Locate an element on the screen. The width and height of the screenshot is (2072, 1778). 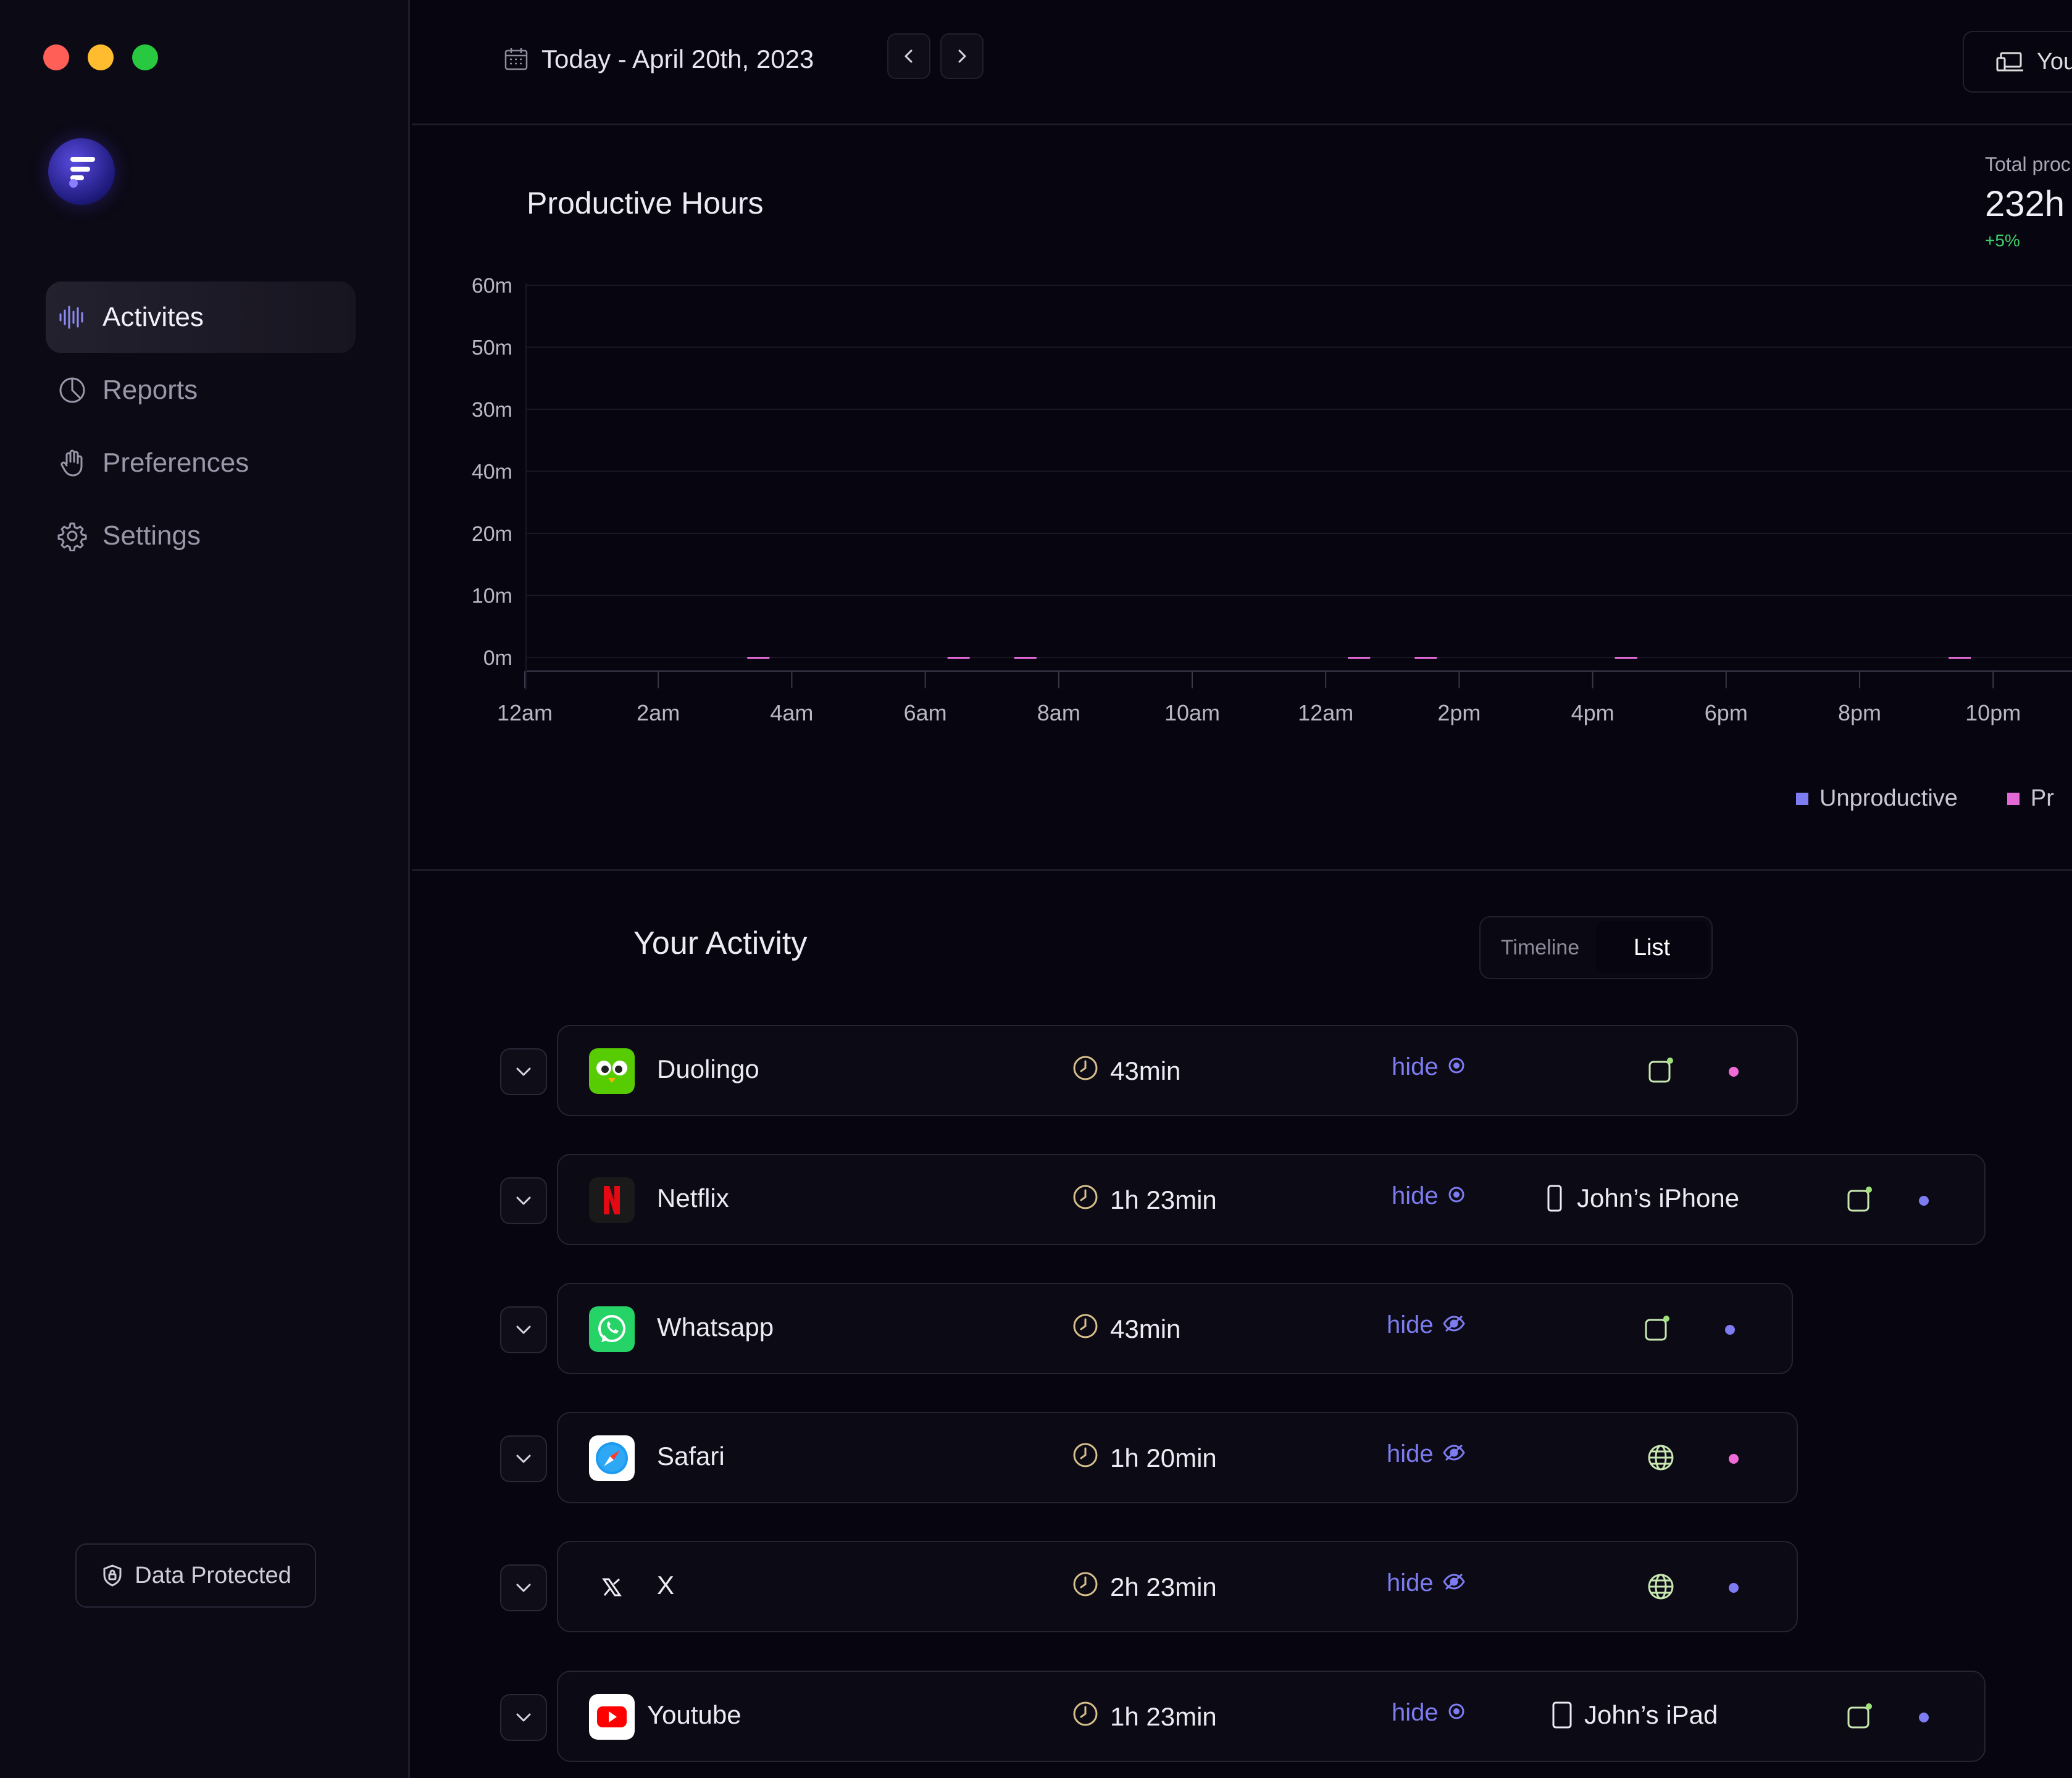
activity-row: Whatsapp 43min hide is located at coordinates (1036, 1330).